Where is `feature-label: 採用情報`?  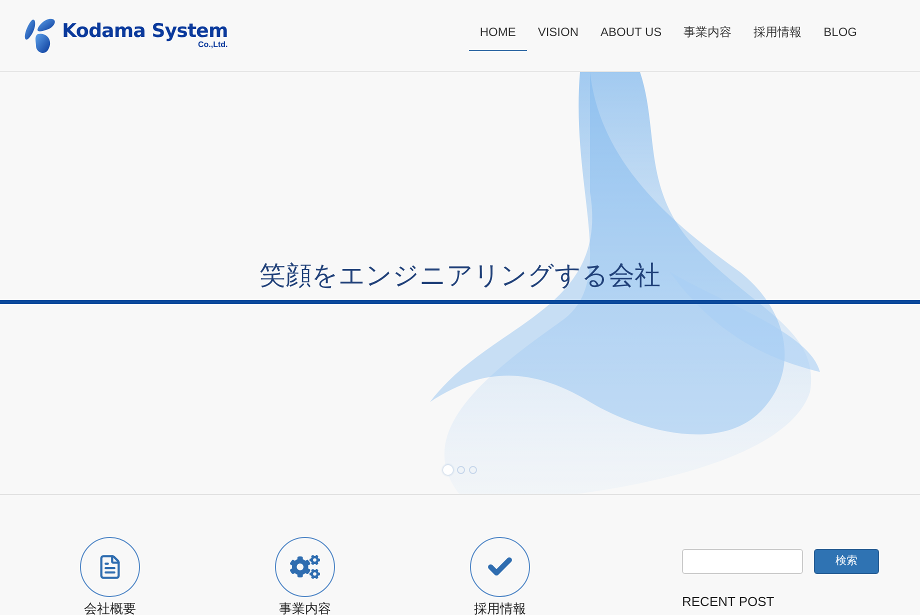
feature-label: 採用情報 is located at coordinates (500, 608).